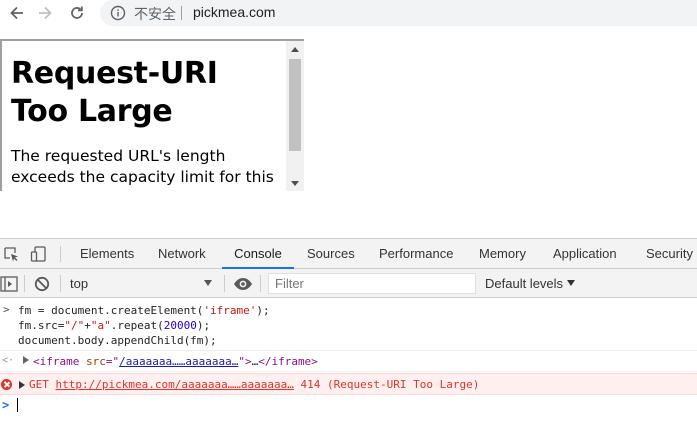  Describe the element at coordinates (111, 310) in the screenshot. I see `code-token: fm = document.createElement(` at that location.